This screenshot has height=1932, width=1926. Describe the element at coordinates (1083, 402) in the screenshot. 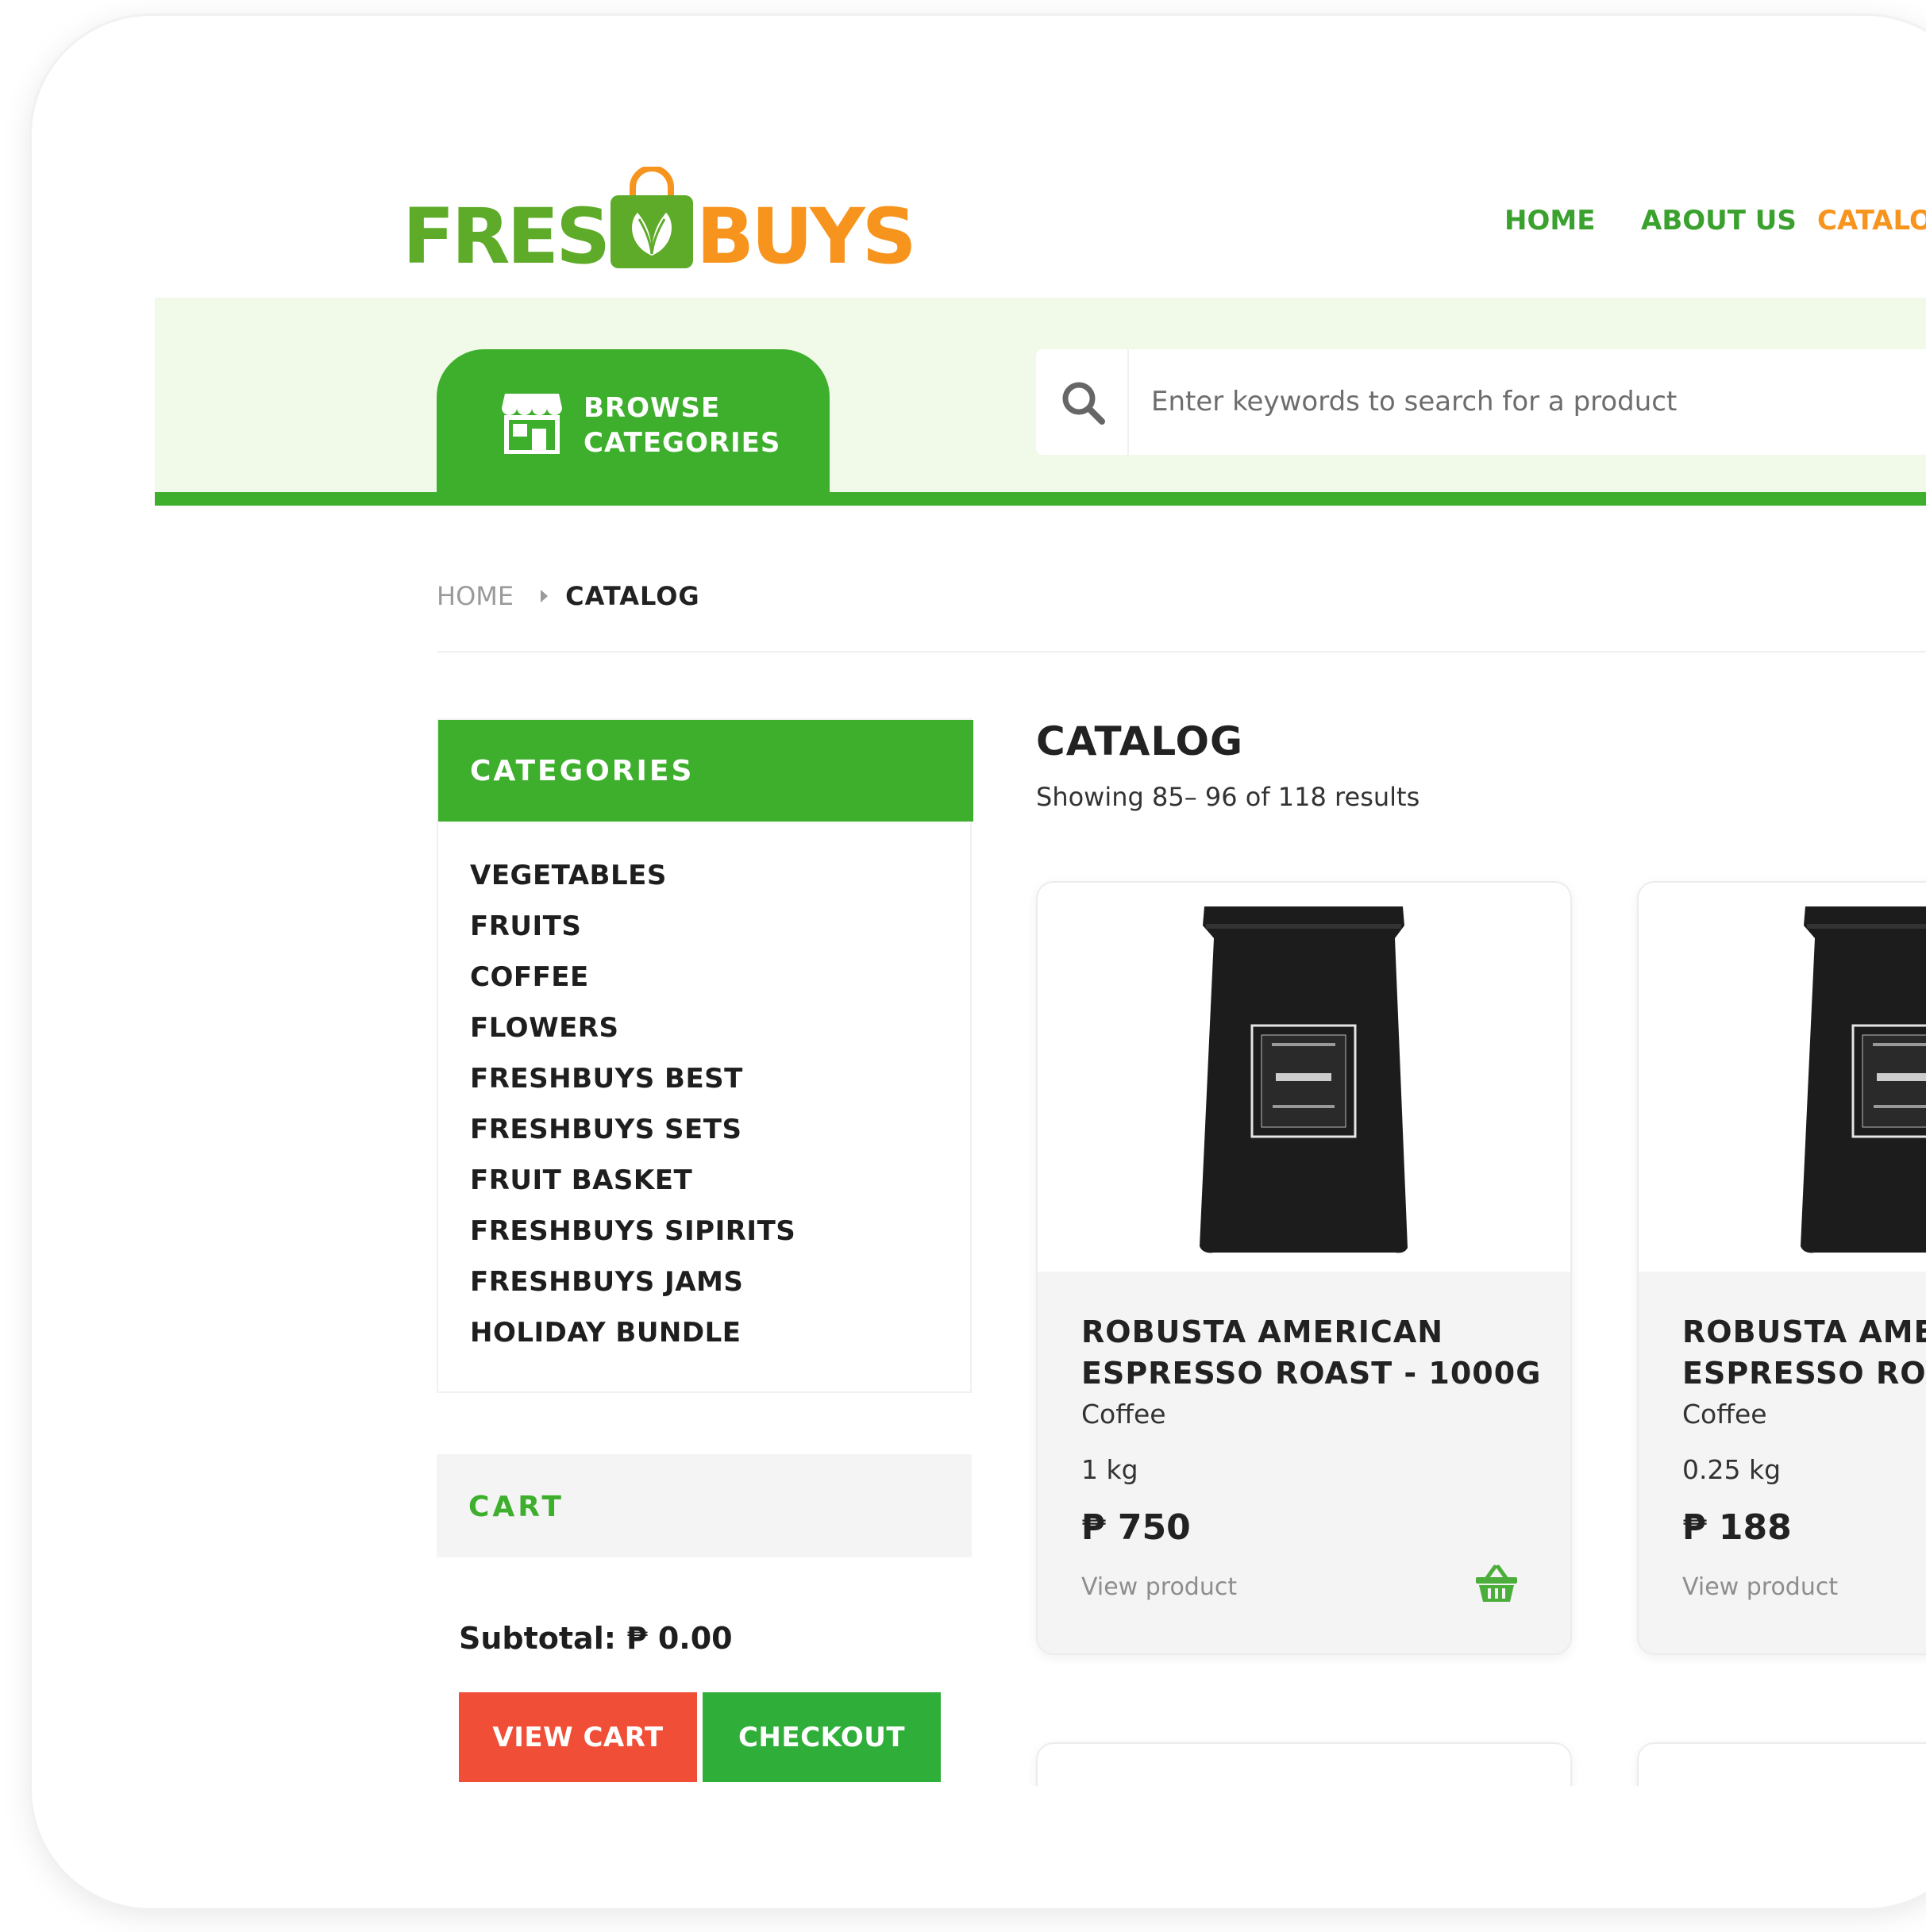

I see `search-icon` at that location.